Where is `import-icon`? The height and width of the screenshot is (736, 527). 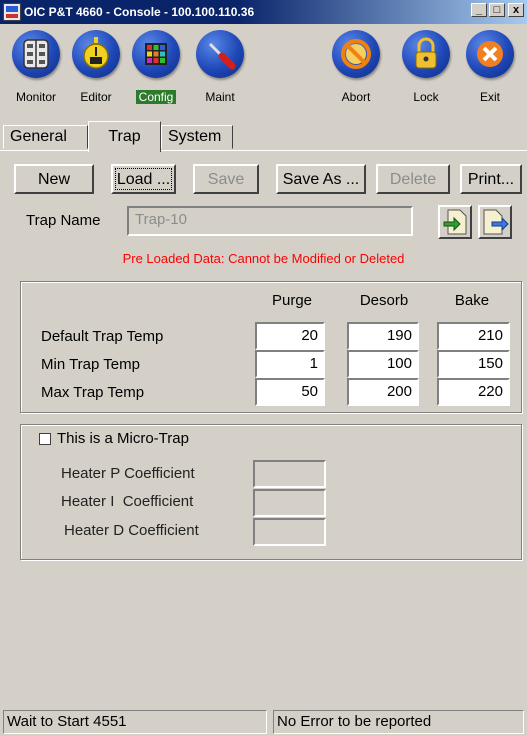
import-icon is located at coordinates (455, 222).